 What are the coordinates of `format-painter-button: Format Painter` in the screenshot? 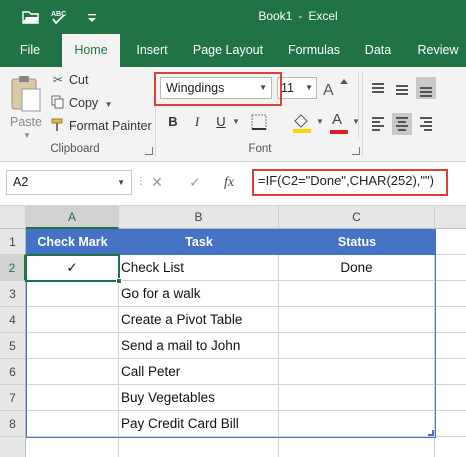 It's located at (101, 126).